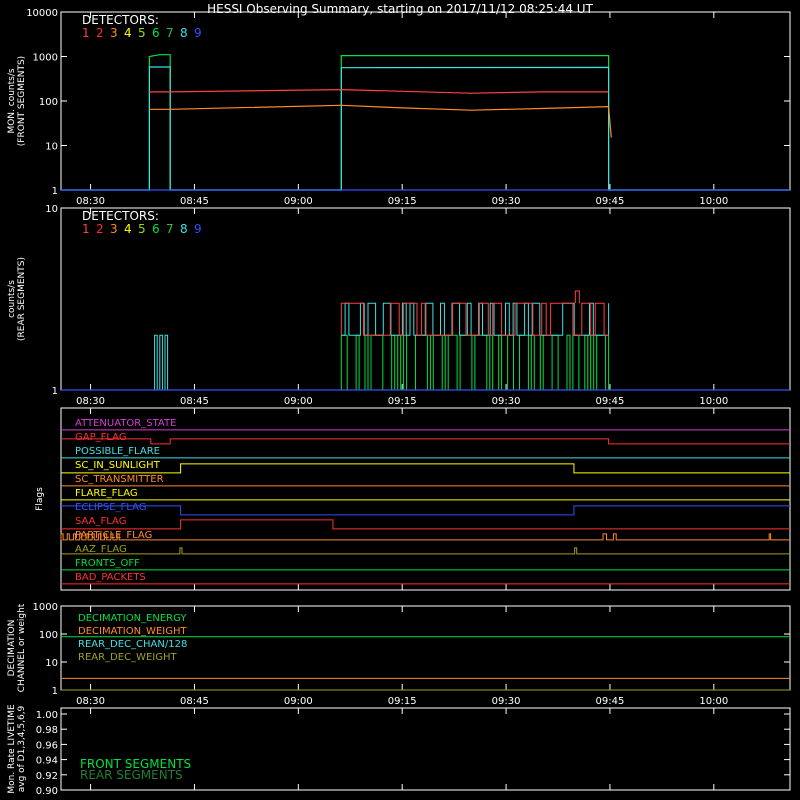  Describe the element at coordinates (22, 647) in the screenshot. I see `y-axis-label: CHANNEL or weight` at that location.